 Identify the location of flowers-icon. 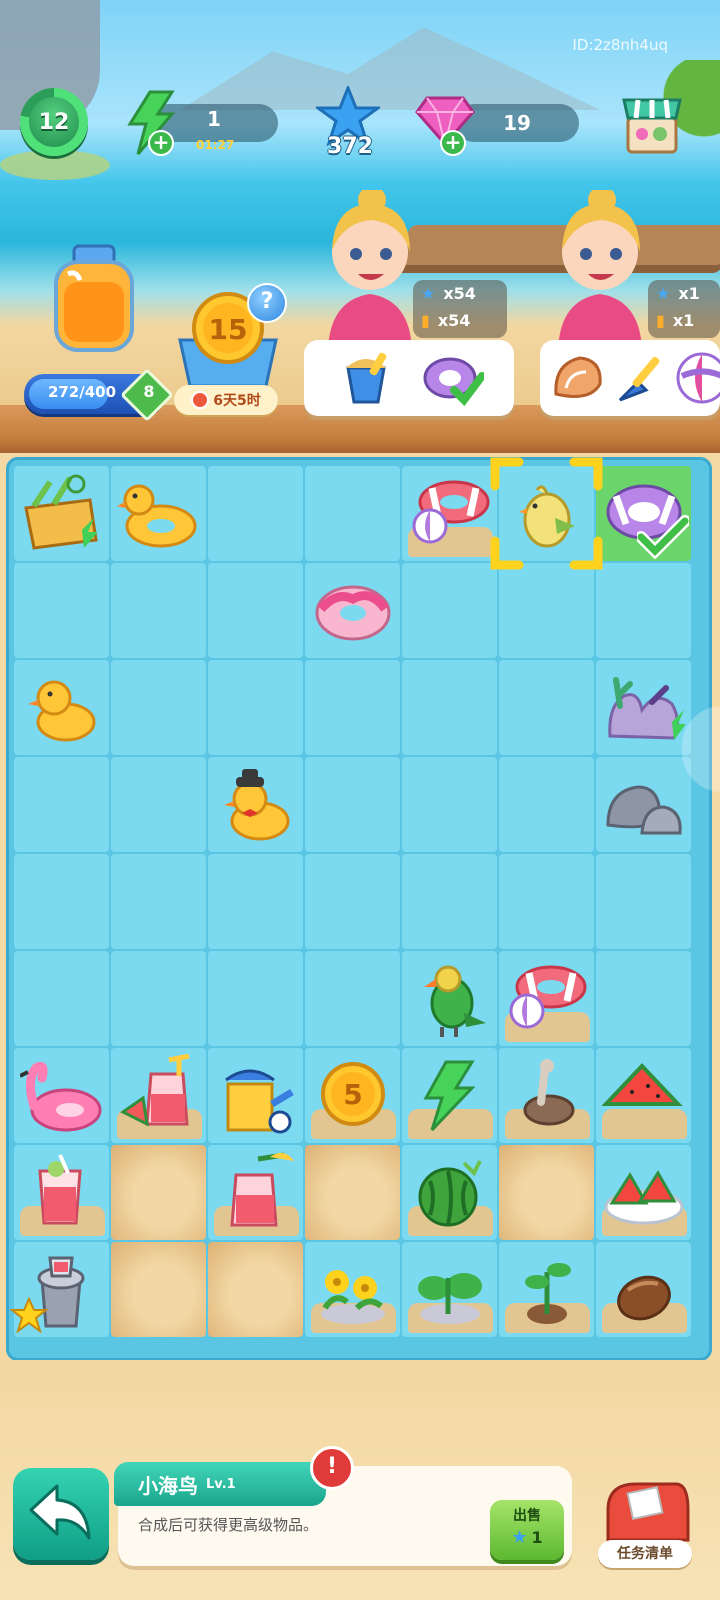
(353, 1297).